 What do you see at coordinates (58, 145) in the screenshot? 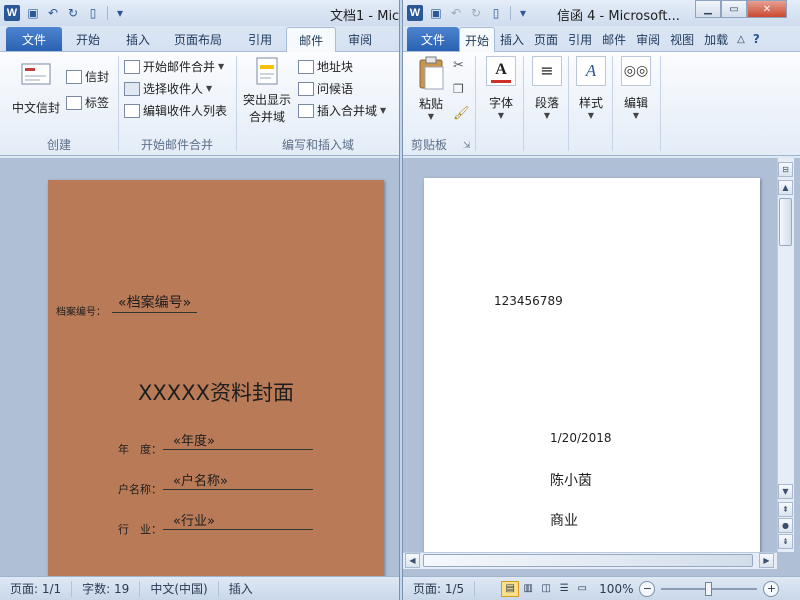
I see `group-label-create: 创建` at bounding box center [58, 145].